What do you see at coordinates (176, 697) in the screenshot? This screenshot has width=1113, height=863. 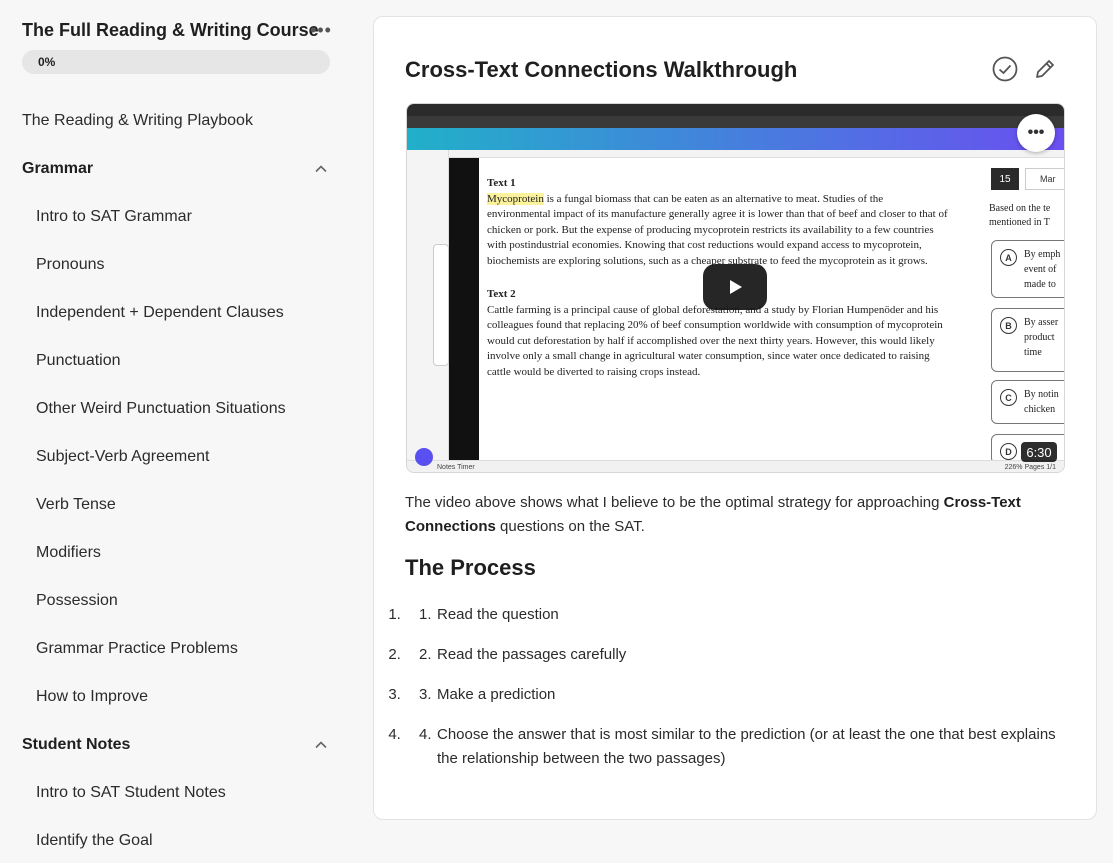 I see `nav-item-lesson: How to Improve` at bounding box center [176, 697].